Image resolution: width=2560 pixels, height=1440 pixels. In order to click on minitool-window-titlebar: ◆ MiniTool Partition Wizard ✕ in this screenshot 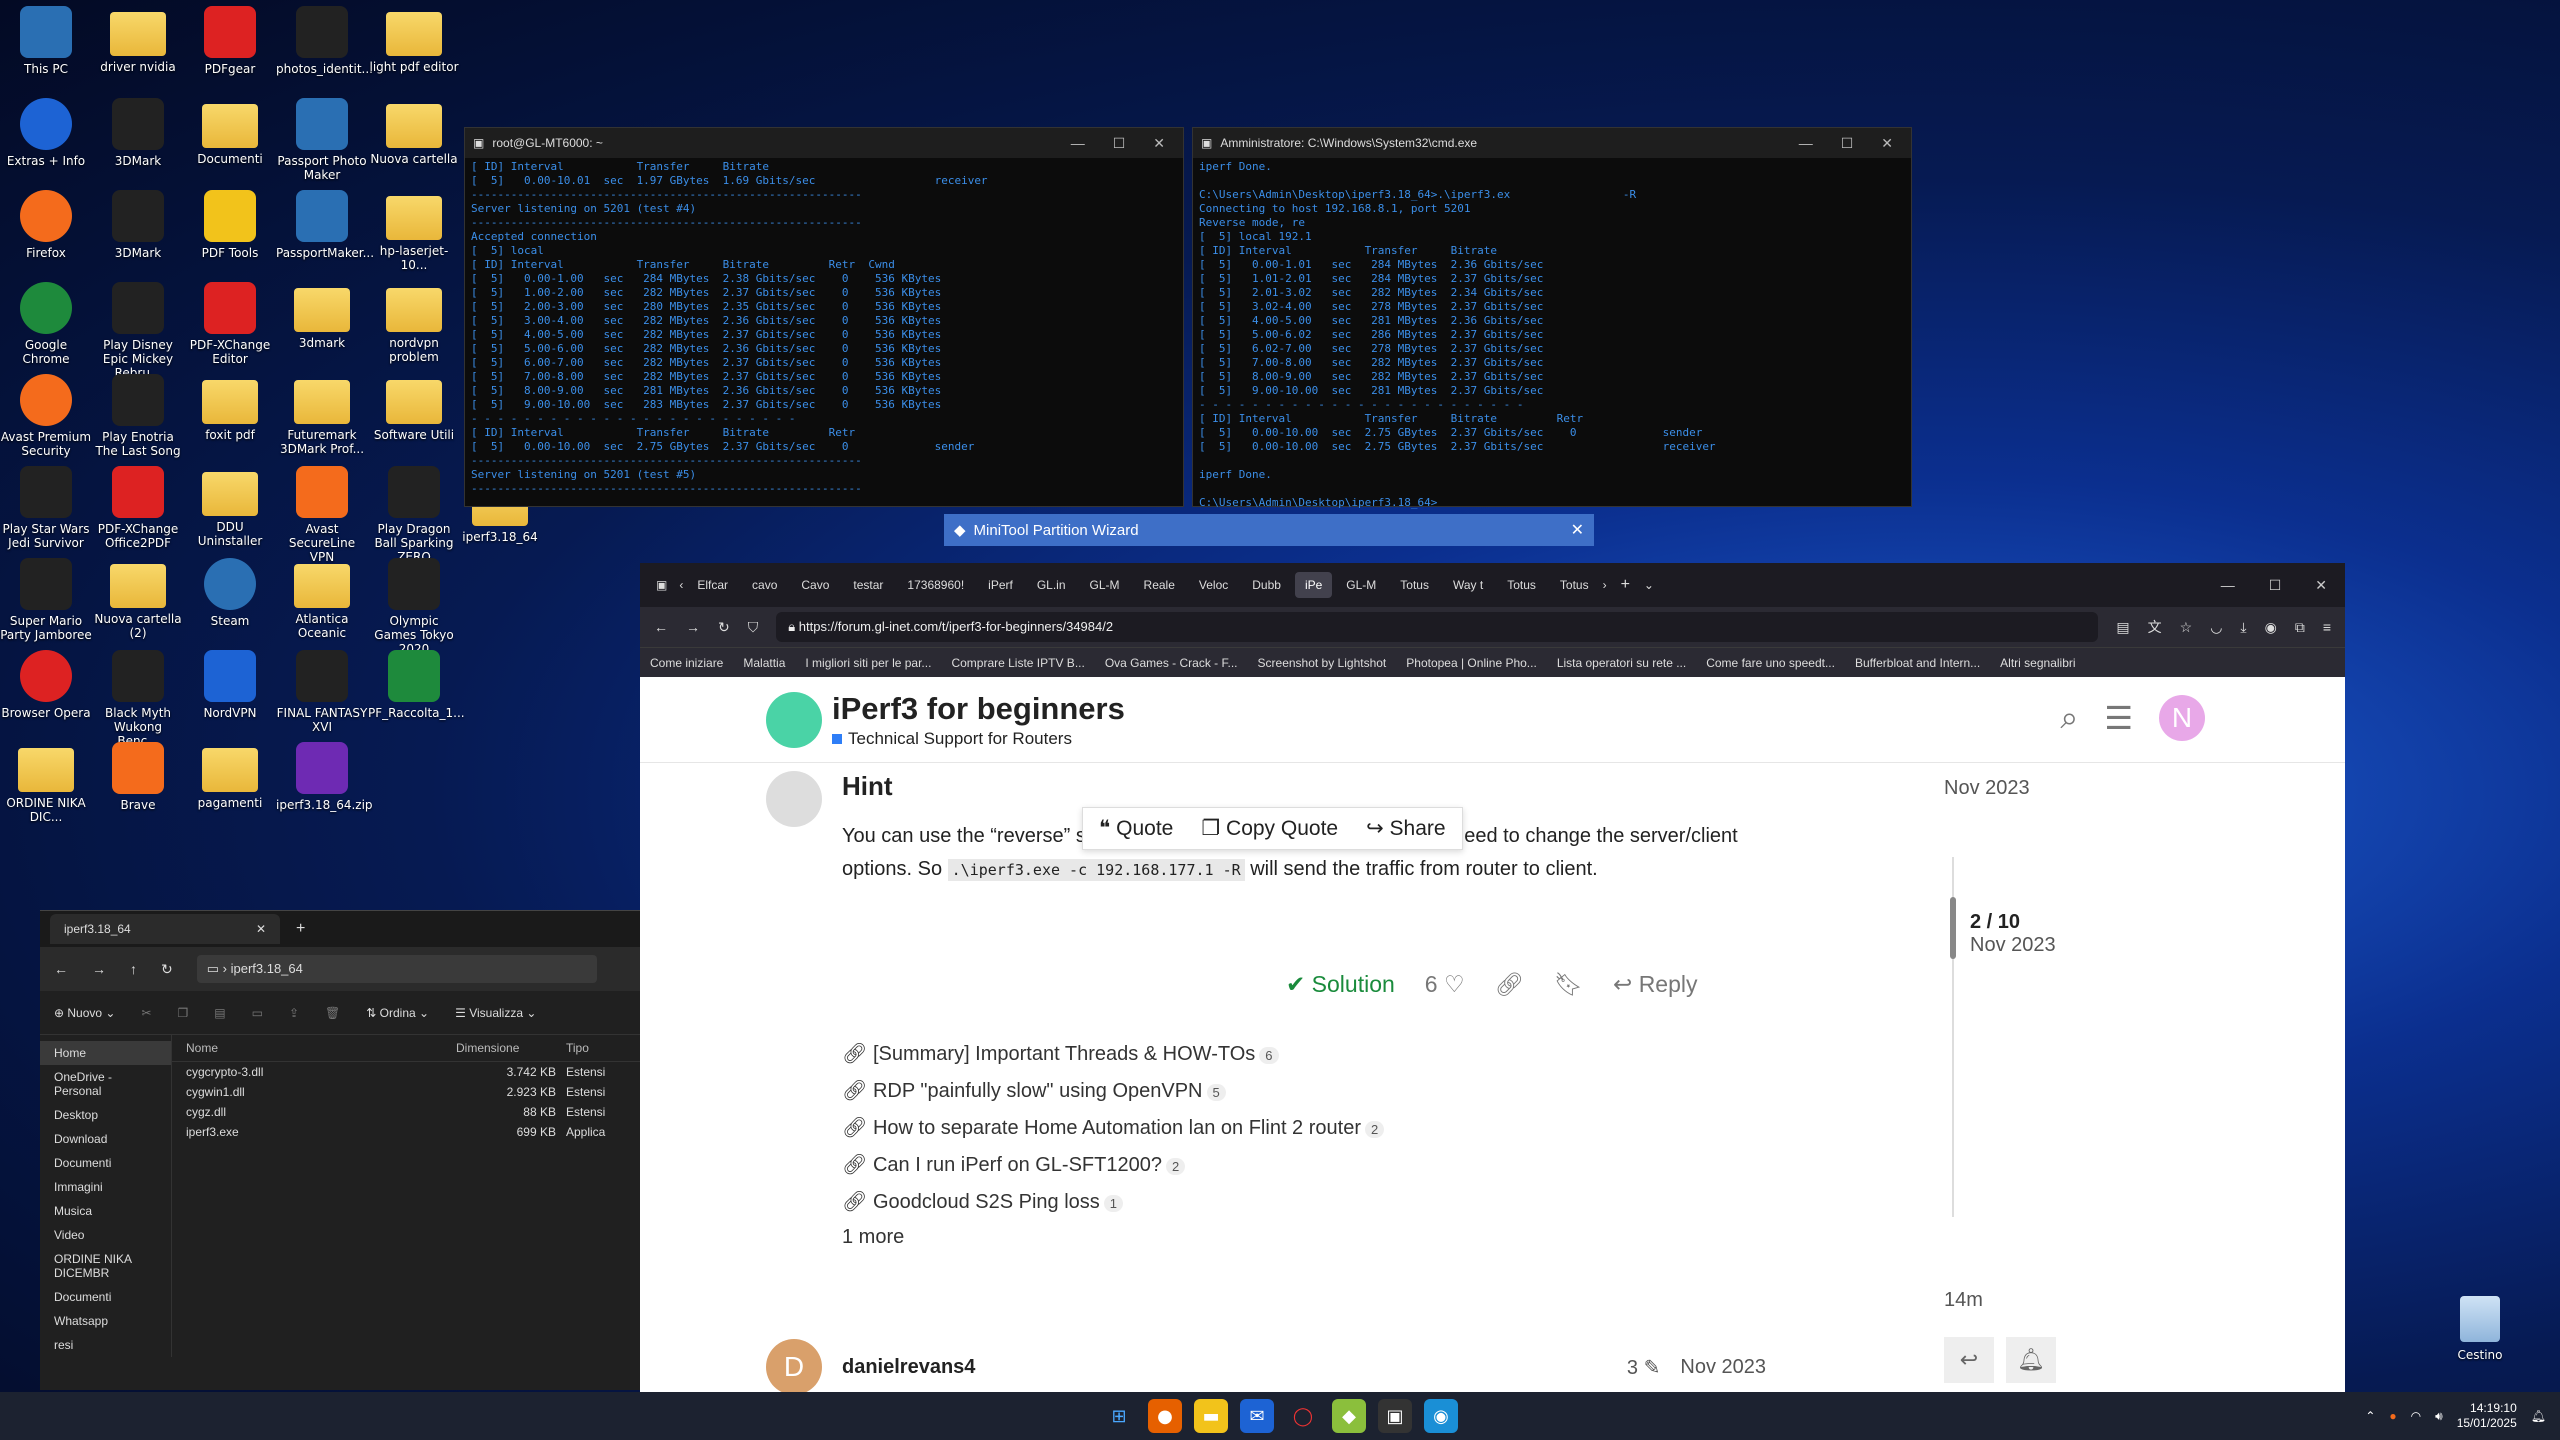, I will do `click(1269, 530)`.